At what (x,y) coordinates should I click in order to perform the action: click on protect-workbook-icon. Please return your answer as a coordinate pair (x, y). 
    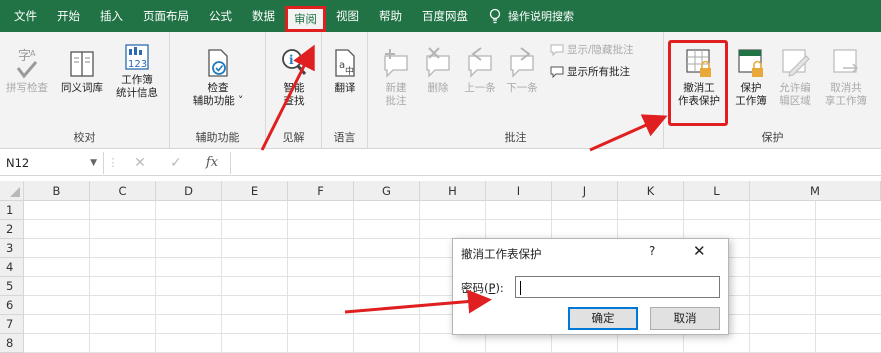
    Looking at the image, I should click on (750, 63).